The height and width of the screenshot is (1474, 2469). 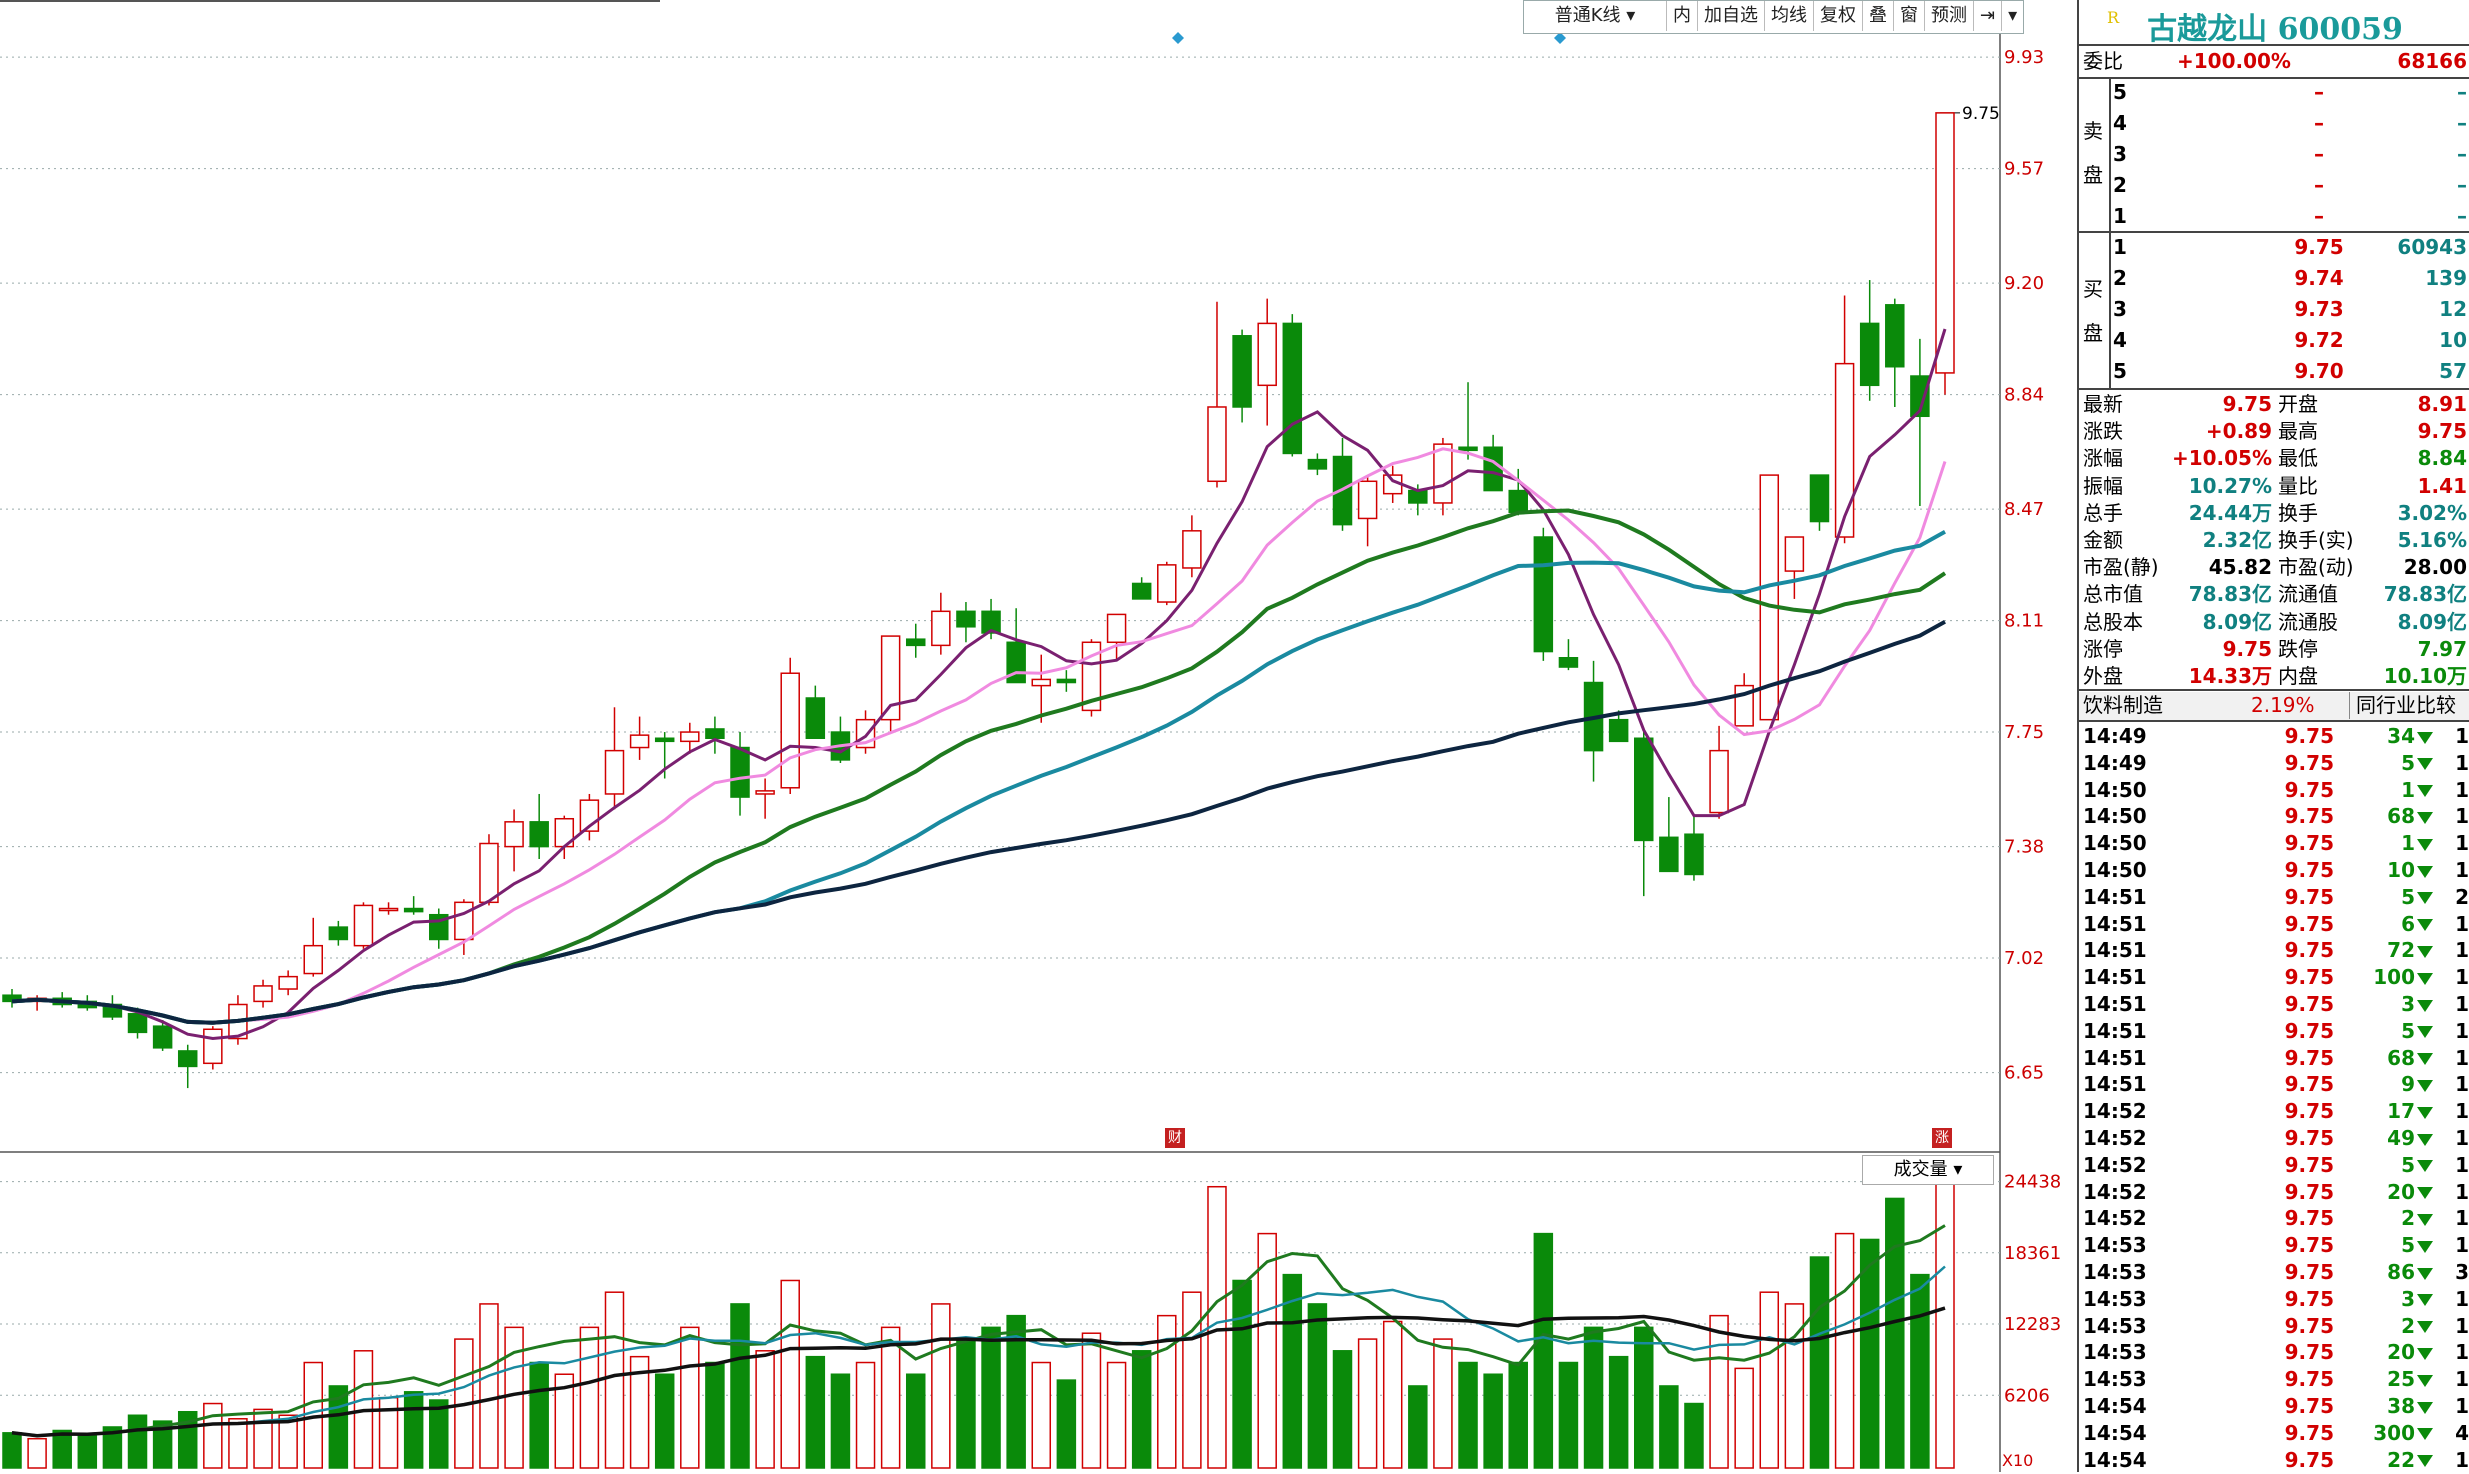 What do you see at coordinates (2115, 843) in the screenshot?
I see `tick-time: 14:50` at bounding box center [2115, 843].